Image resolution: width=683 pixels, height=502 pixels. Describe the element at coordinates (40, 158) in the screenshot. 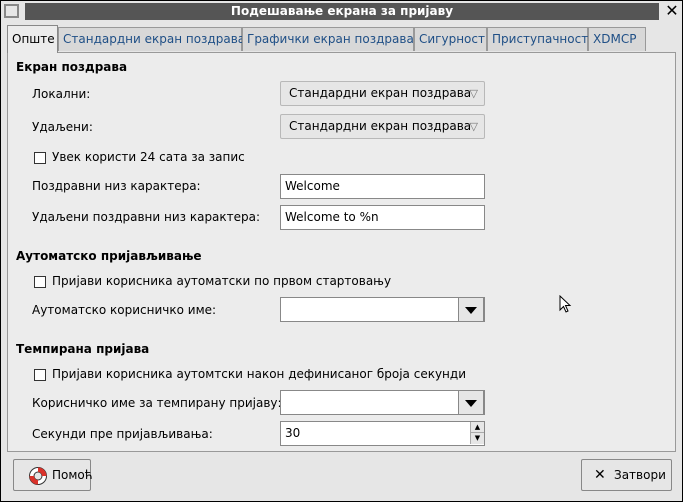

I see `clock24-checkbox` at that location.